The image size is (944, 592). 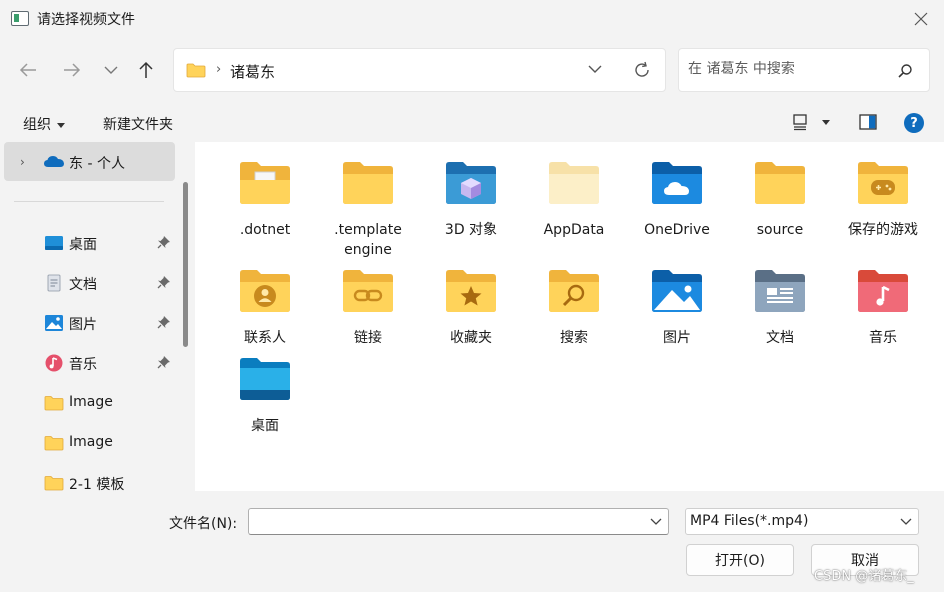 I want to click on folder-item: 图片, so click(x=677, y=308).